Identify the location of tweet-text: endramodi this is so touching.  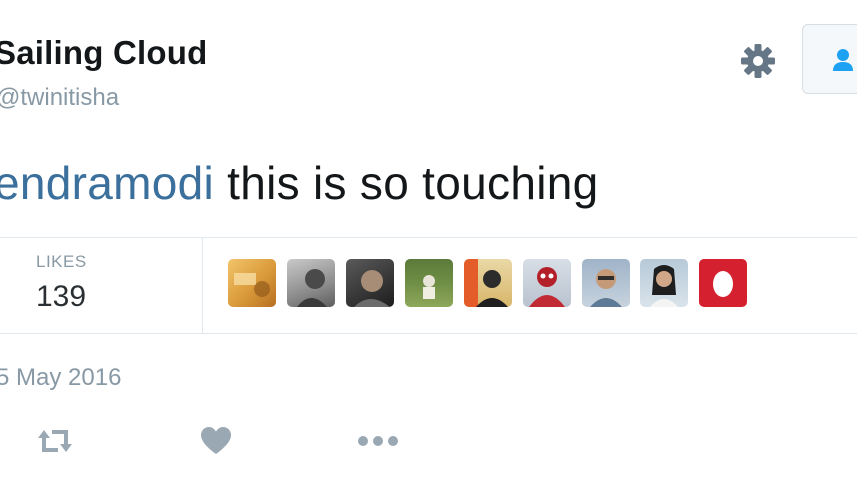
(299, 183).